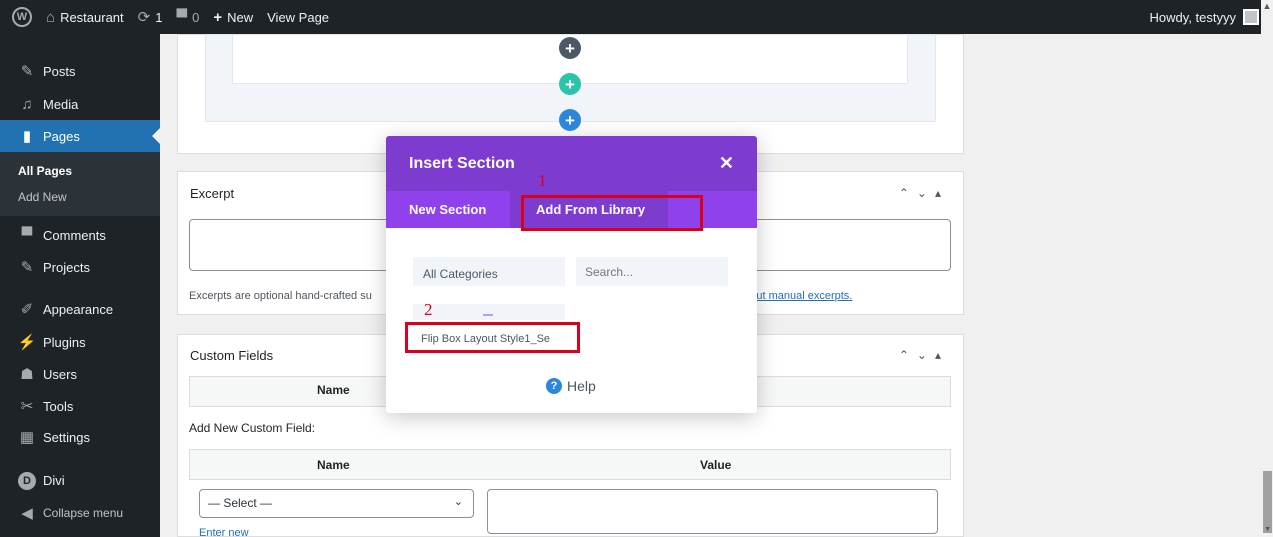  I want to click on add-section-button: +, so click(570, 120).